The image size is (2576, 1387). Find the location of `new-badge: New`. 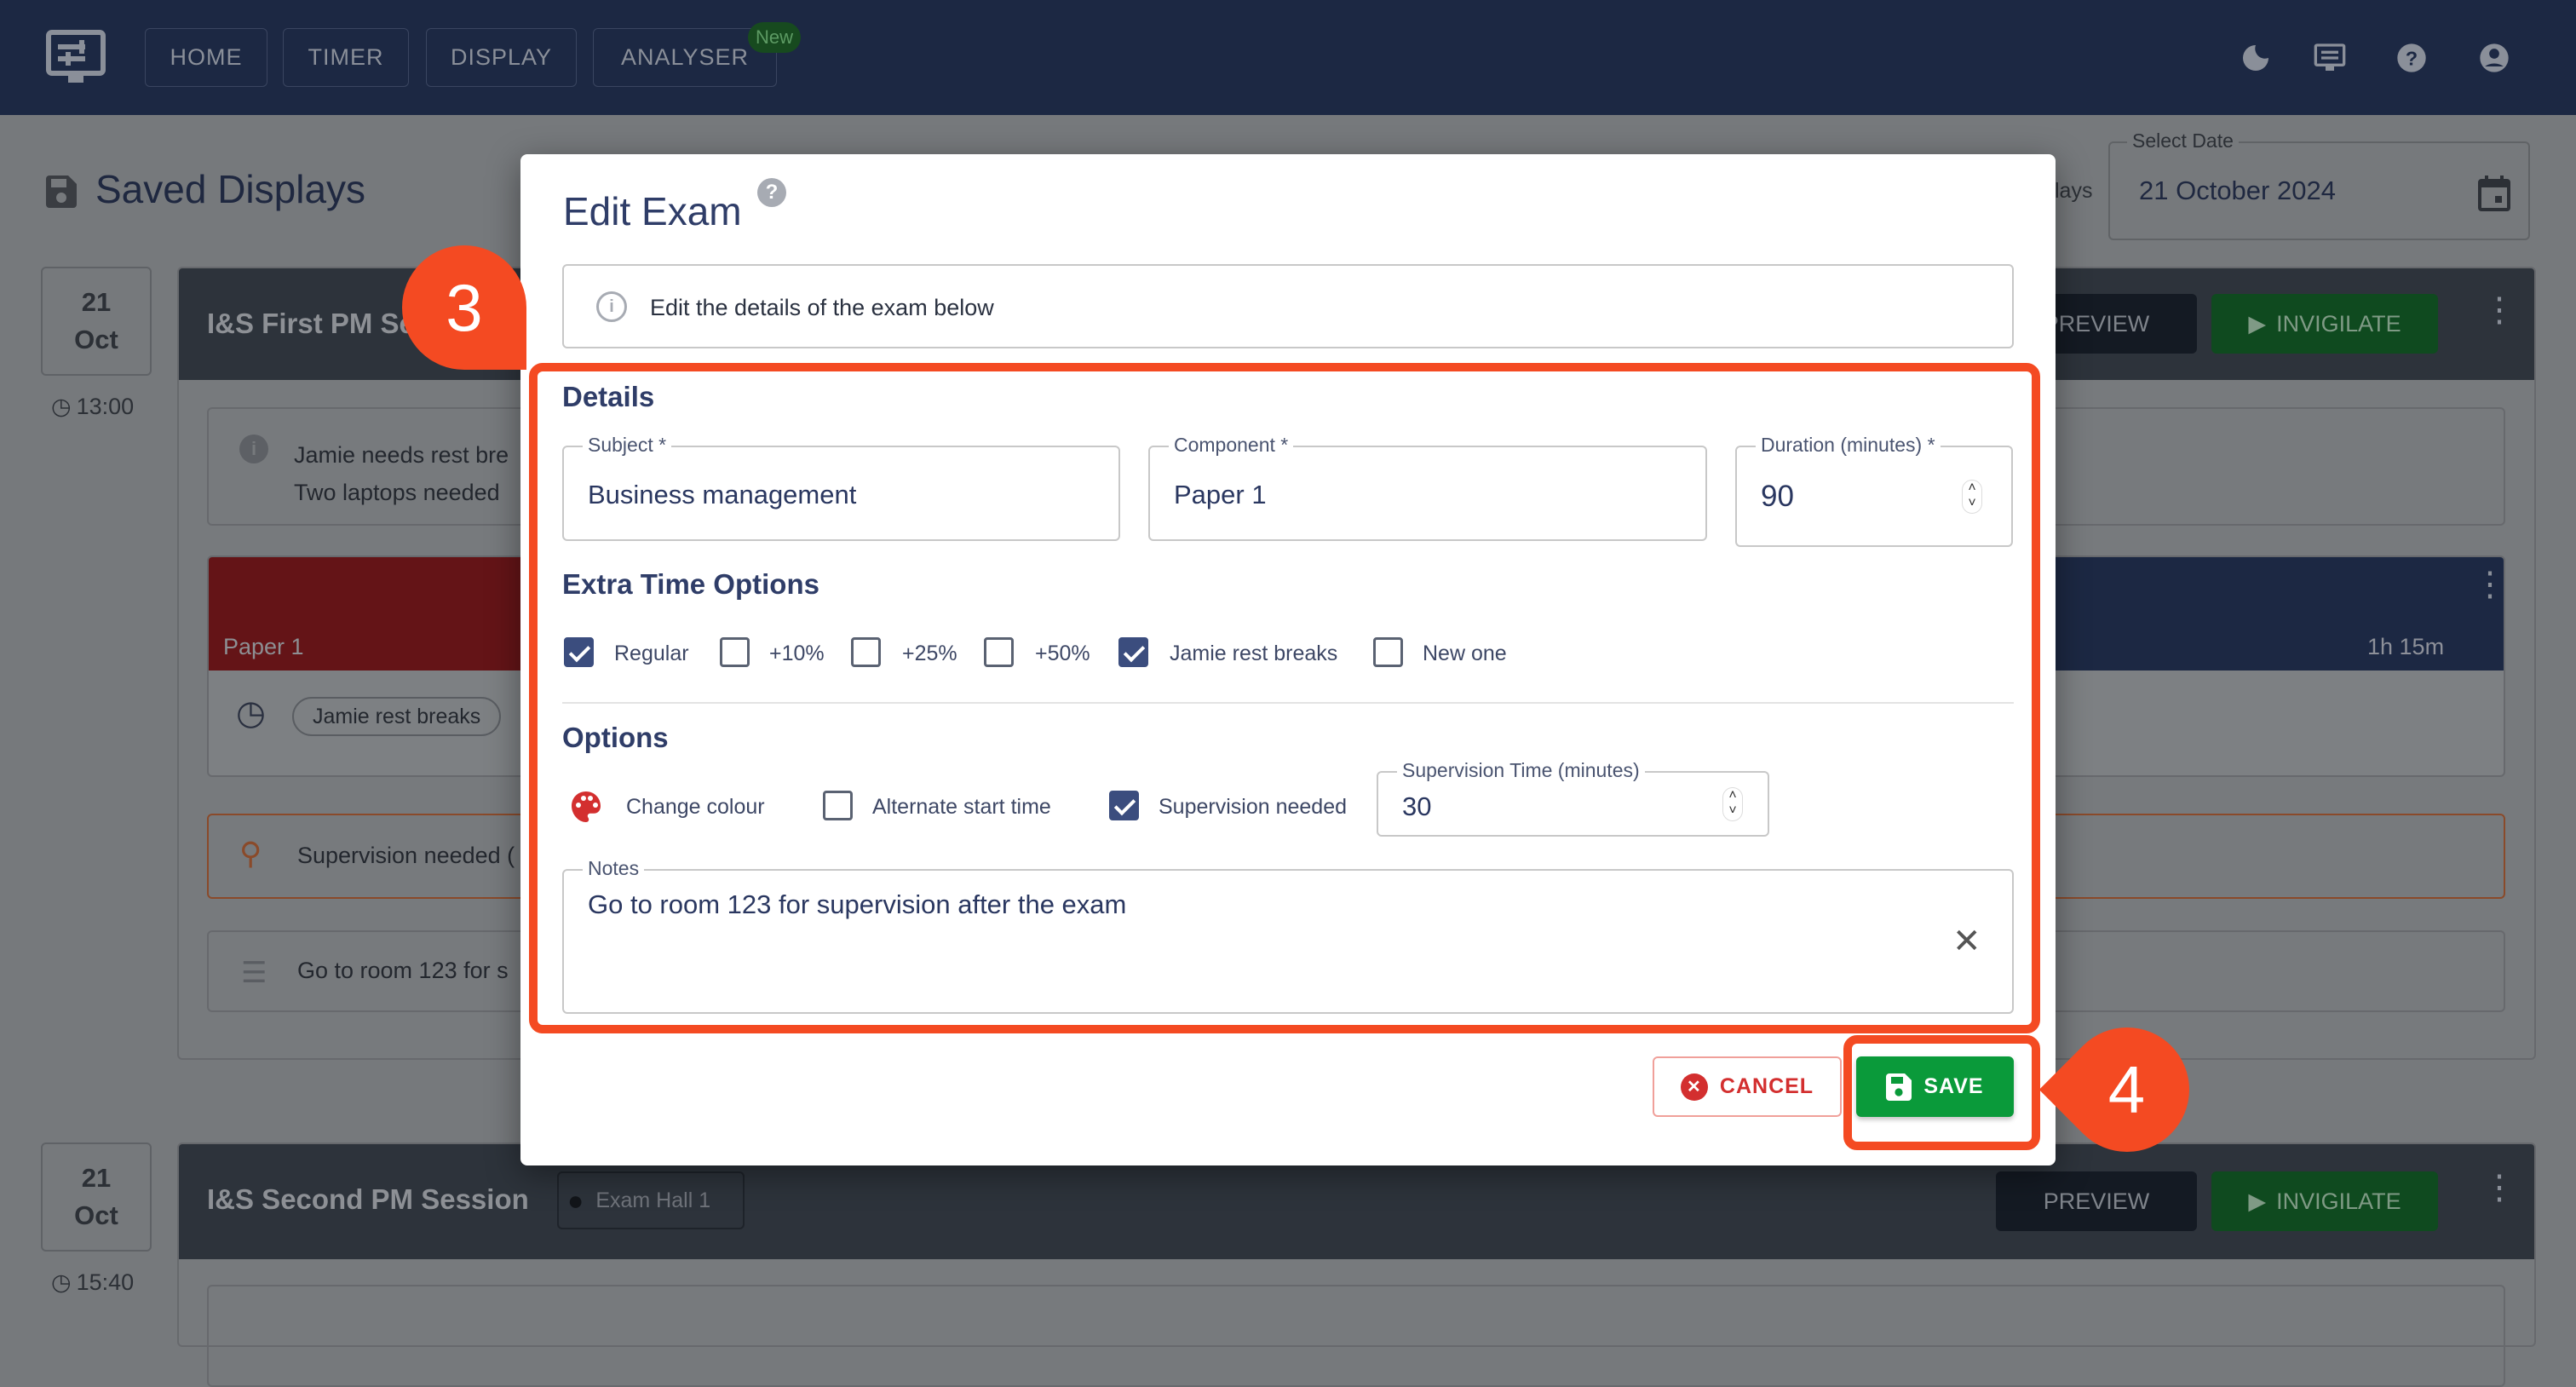

new-badge: New is located at coordinates (775, 37).